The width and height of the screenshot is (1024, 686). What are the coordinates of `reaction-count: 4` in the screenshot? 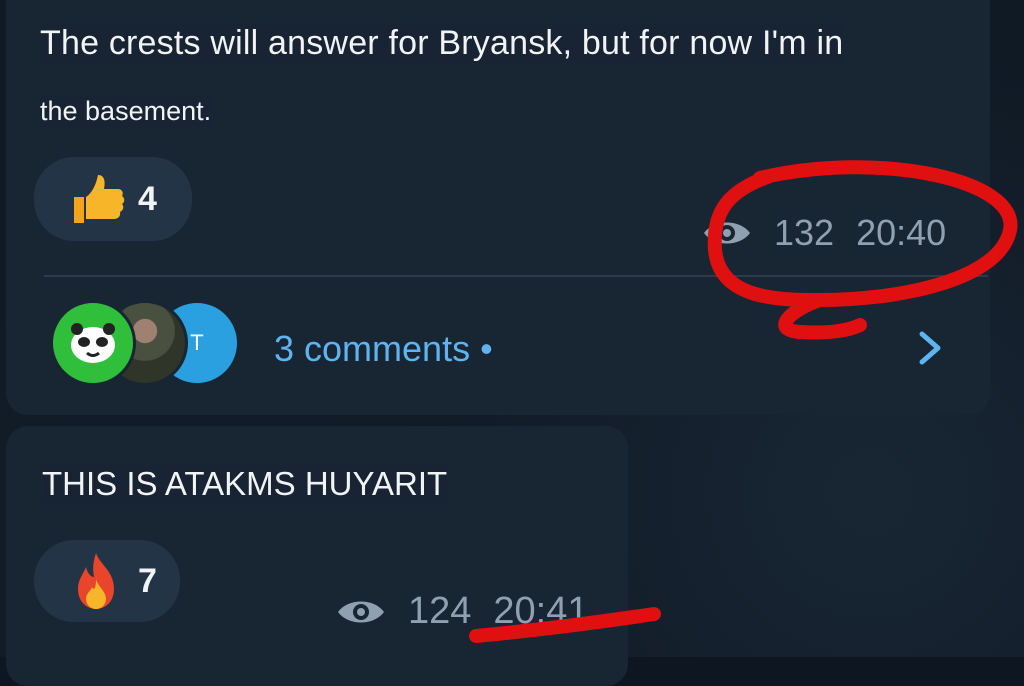 It's located at (147, 199).